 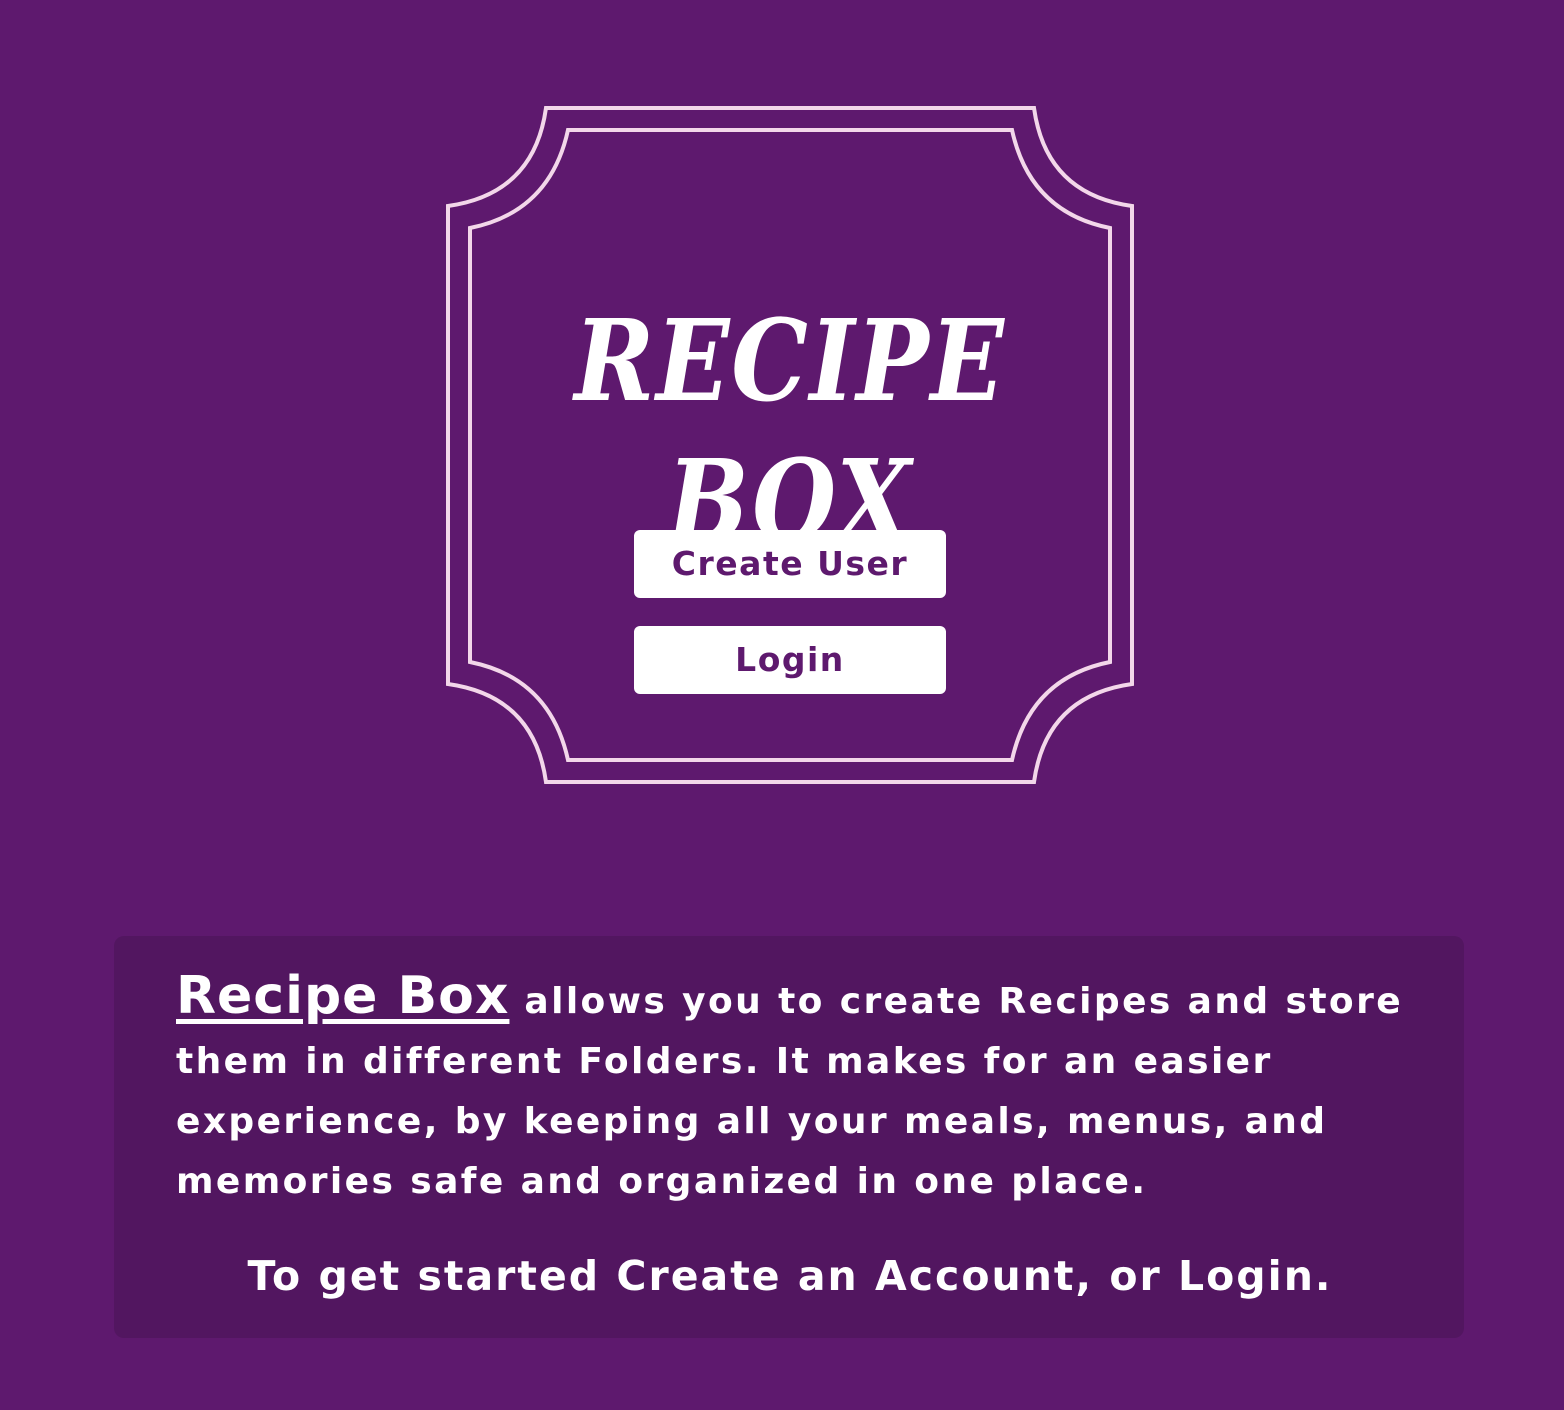 I want to click on brand-link: Recipe Box, so click(x=342, y=996).